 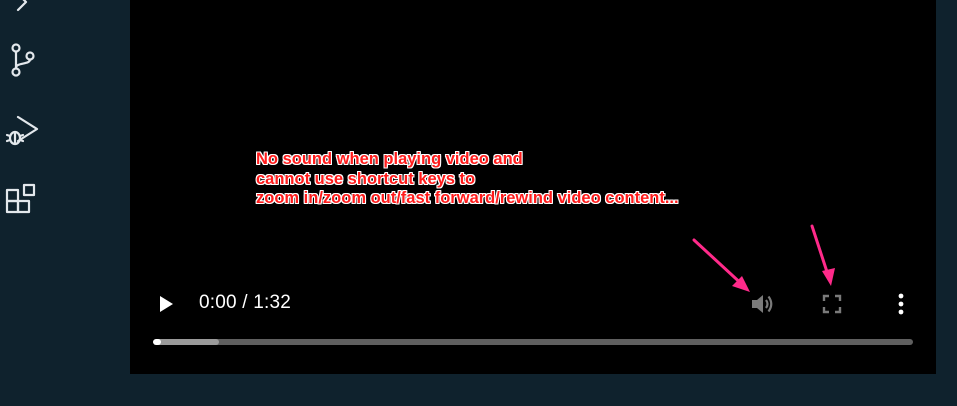 I want to click on activity-bar, so click(x=24, y=203).